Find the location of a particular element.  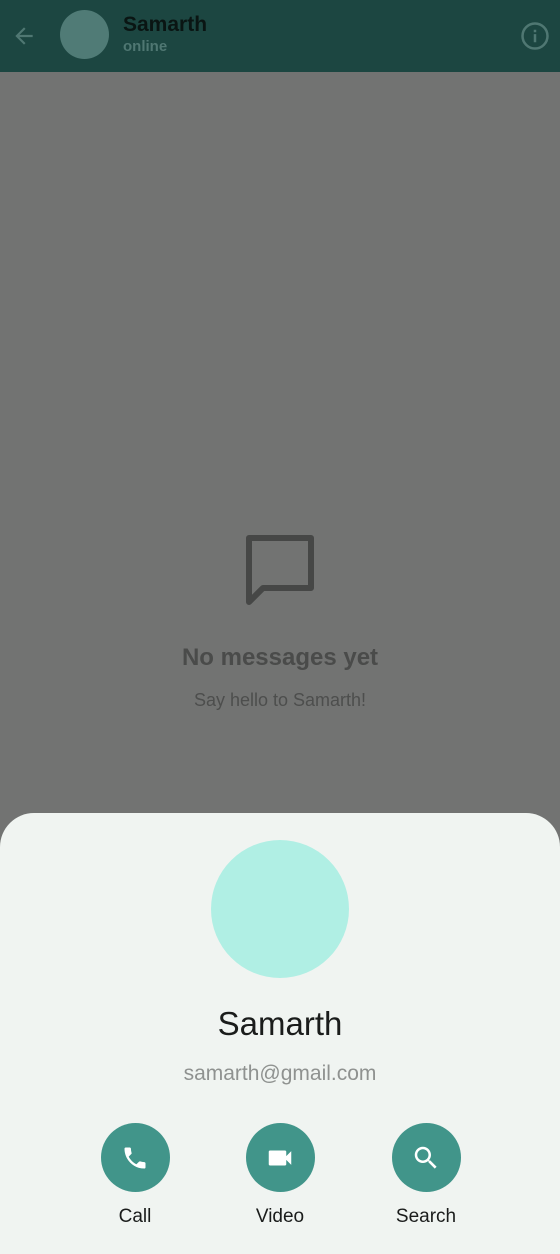

search-button: Search is located at coordinates (426, 1175).